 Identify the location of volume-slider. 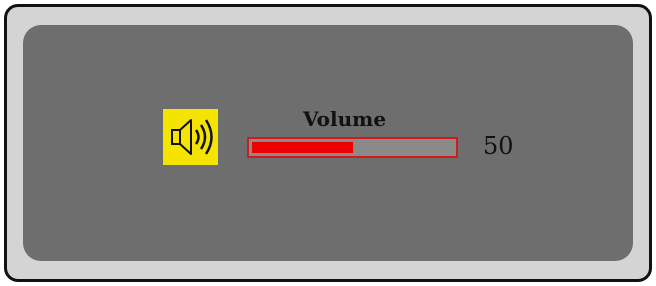
(352, 147).